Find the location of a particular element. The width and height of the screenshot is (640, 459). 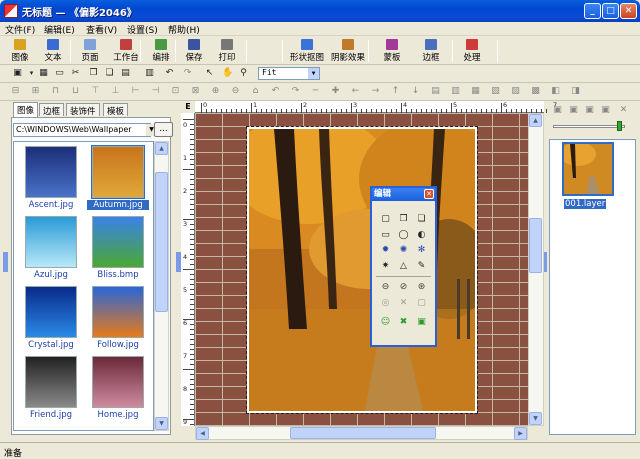

move-down-icon: ↓ is located at coordinates (415, 91).